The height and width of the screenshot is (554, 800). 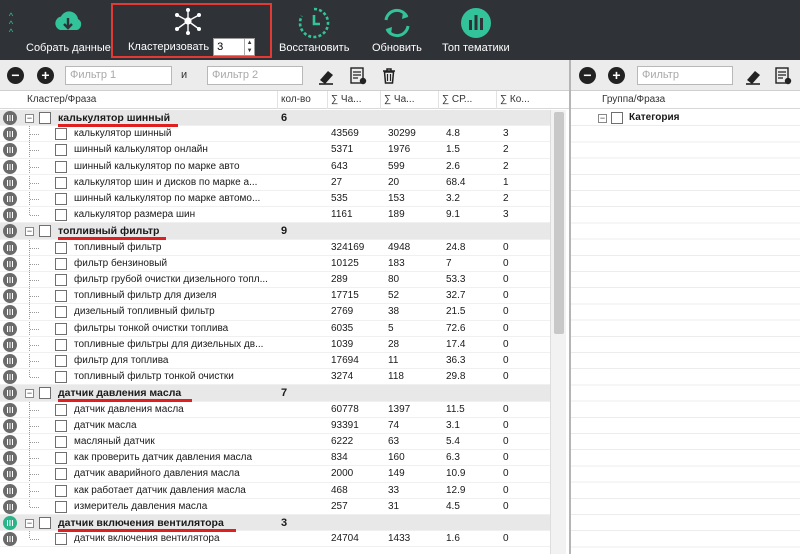 I want to click on cluster-name: топливный фильтр, so click(x=165, y=231).